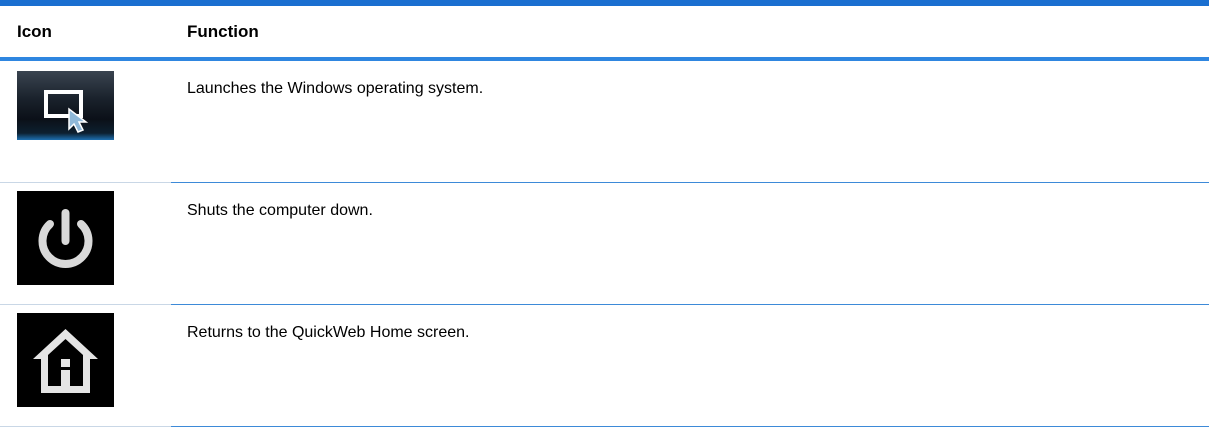  I want to click on row-function-text: Shuts the computer down., so click(280, 210).